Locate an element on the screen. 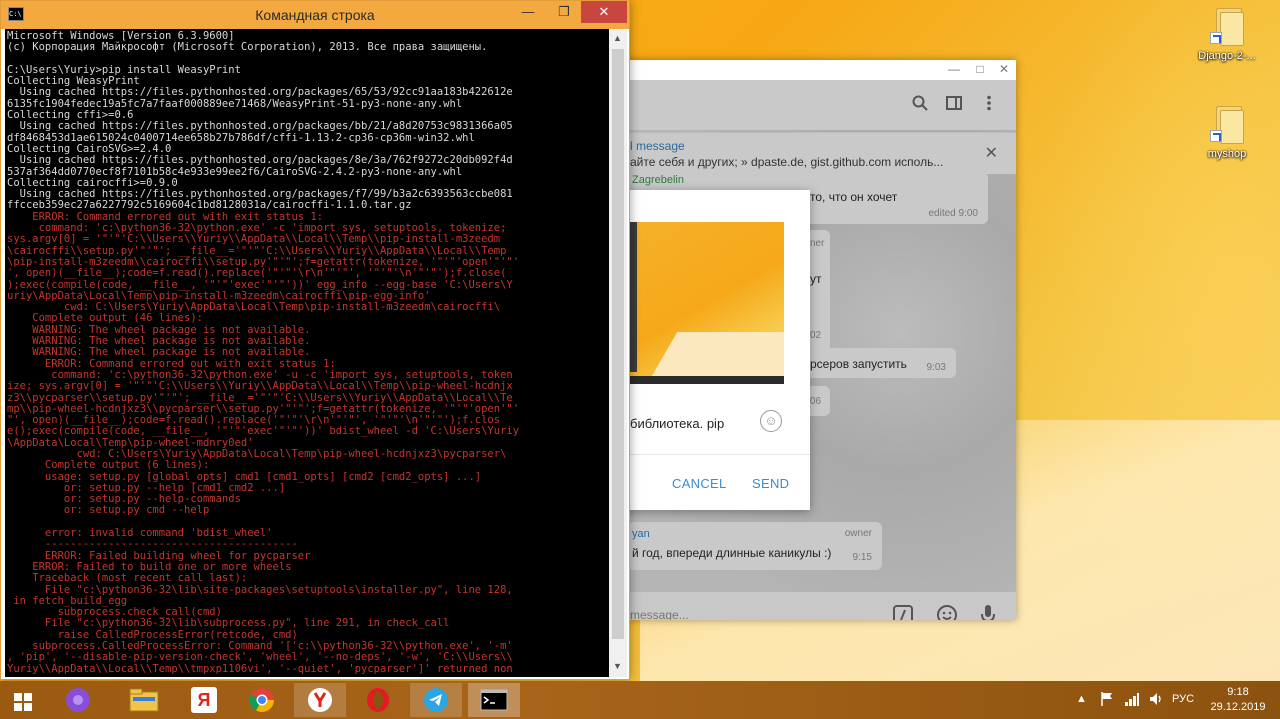 The width and height of the screenshot is (1280, 719). message-text: то, что он хочет is located at coordinates (854, 197).